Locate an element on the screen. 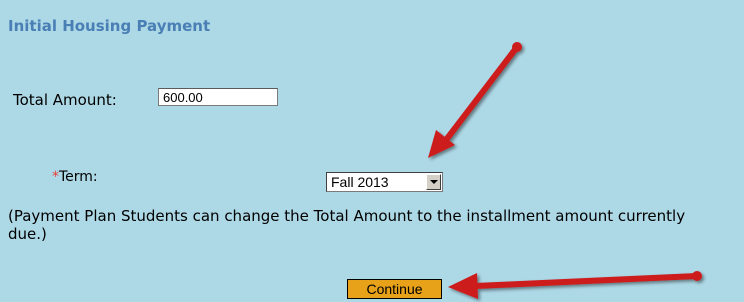 The width and height of the screenshot is (744, 302). page-title: Initial Housing Payment is located at coordinates (109, 26).